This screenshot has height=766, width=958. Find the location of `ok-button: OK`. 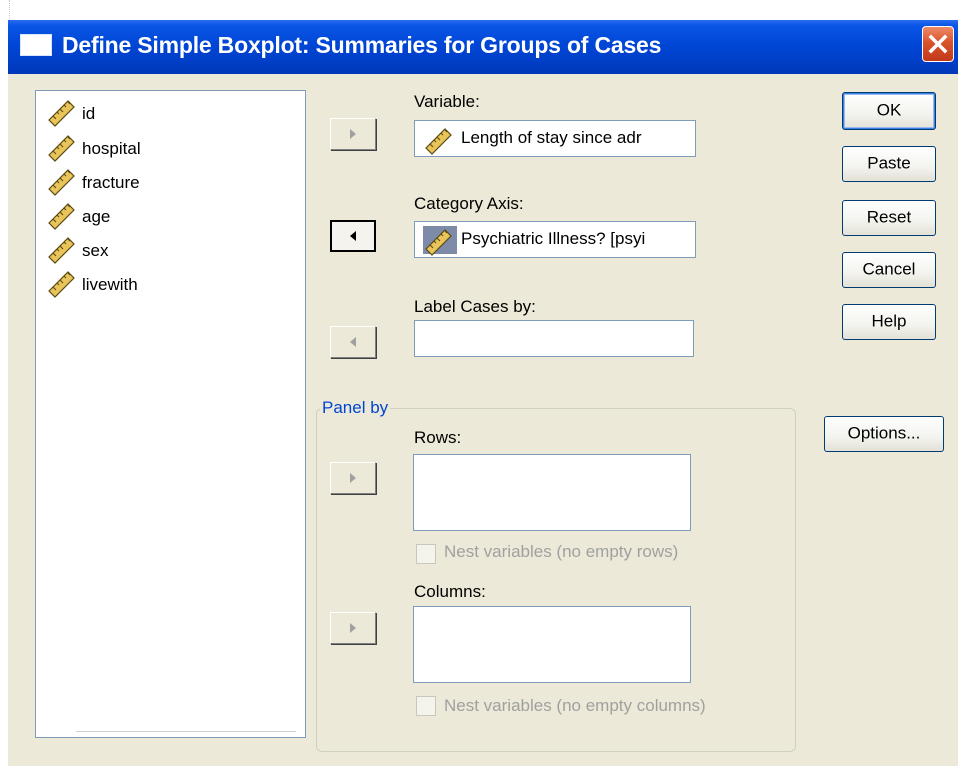

ok-button: OK is located at coordinates (889, 111).